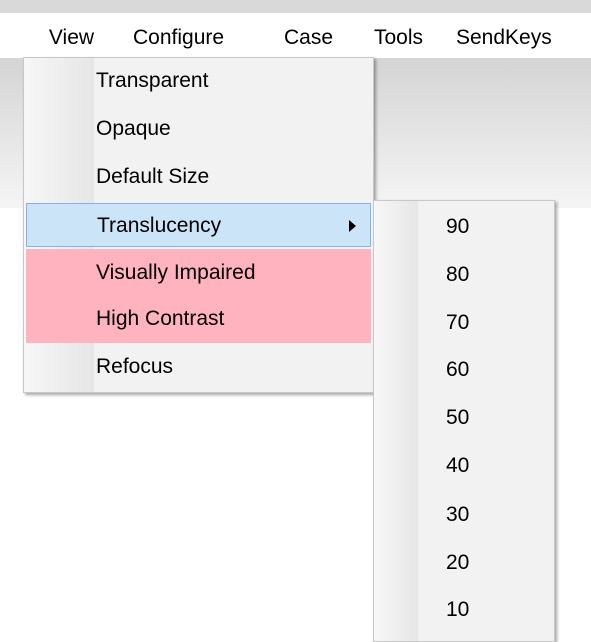  I want to click on menu-item-80: 80, so click(464, 275).